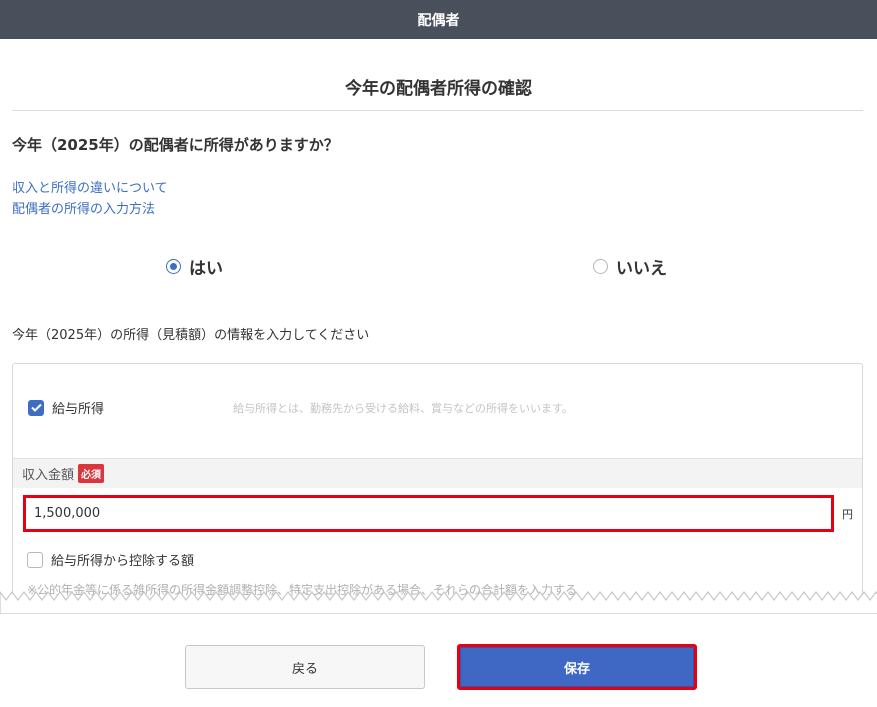 Image resolution: width=877 pixels, height=707 pixels. What do you see at coordinates (123, 561) in the screenshot?
I see `salary-deduction-label: 給与所得から控除する額` at bounding box center [123, 561].